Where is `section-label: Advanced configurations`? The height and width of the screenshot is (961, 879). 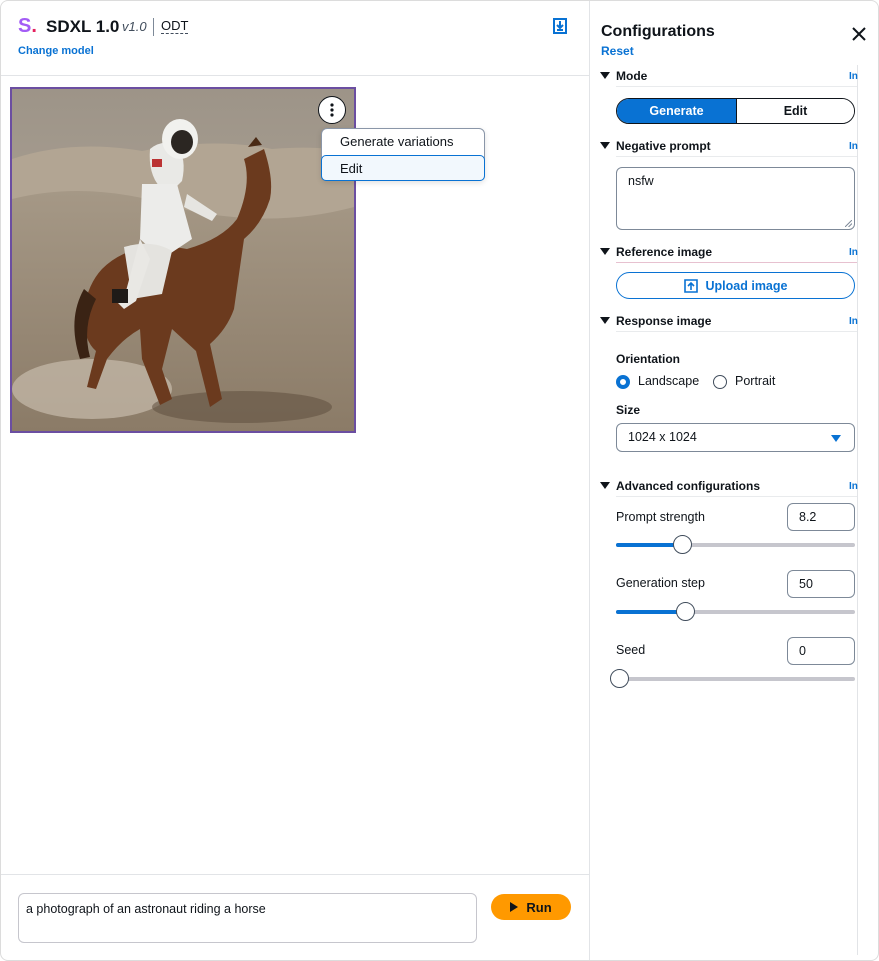 section-label: Advanced configurations is located at coordinates (688, 486).